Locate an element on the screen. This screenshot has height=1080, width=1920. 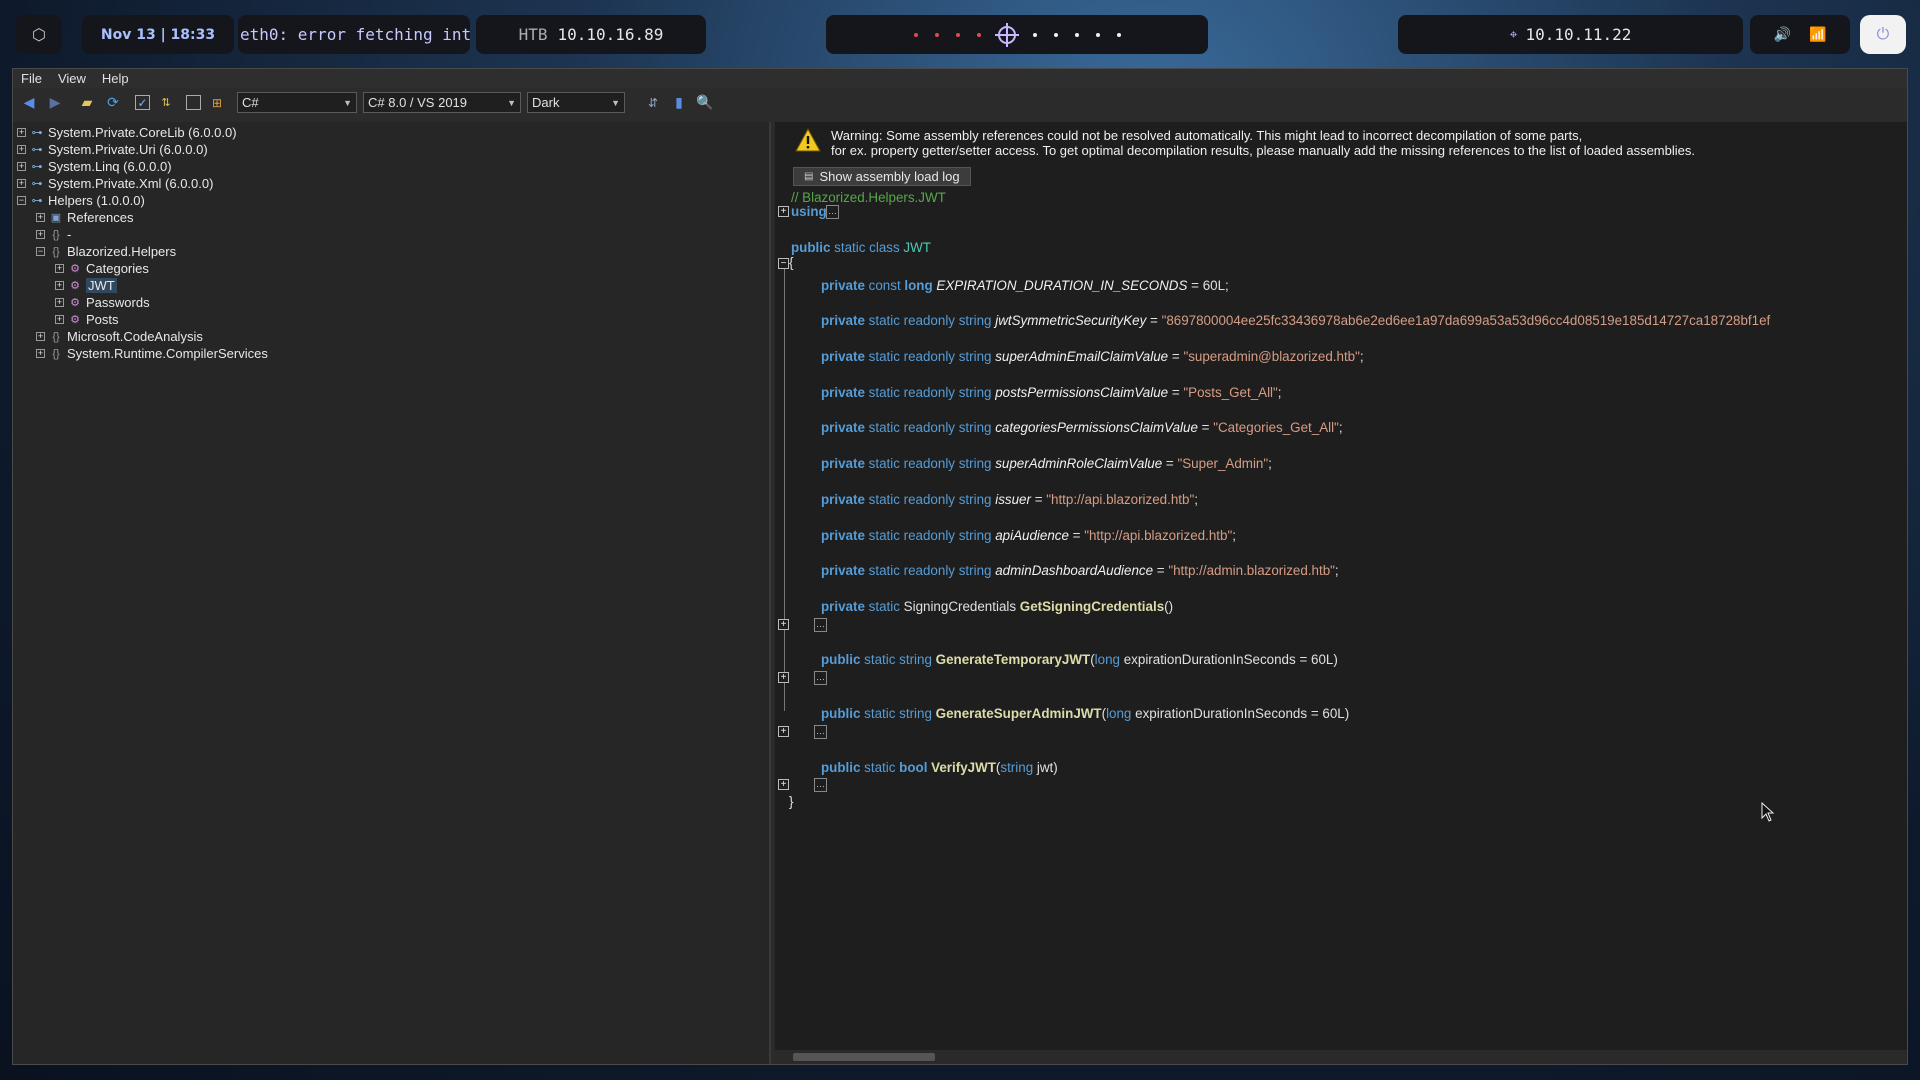
cube-icon: ⬡ is located at coordinates (39, 34).